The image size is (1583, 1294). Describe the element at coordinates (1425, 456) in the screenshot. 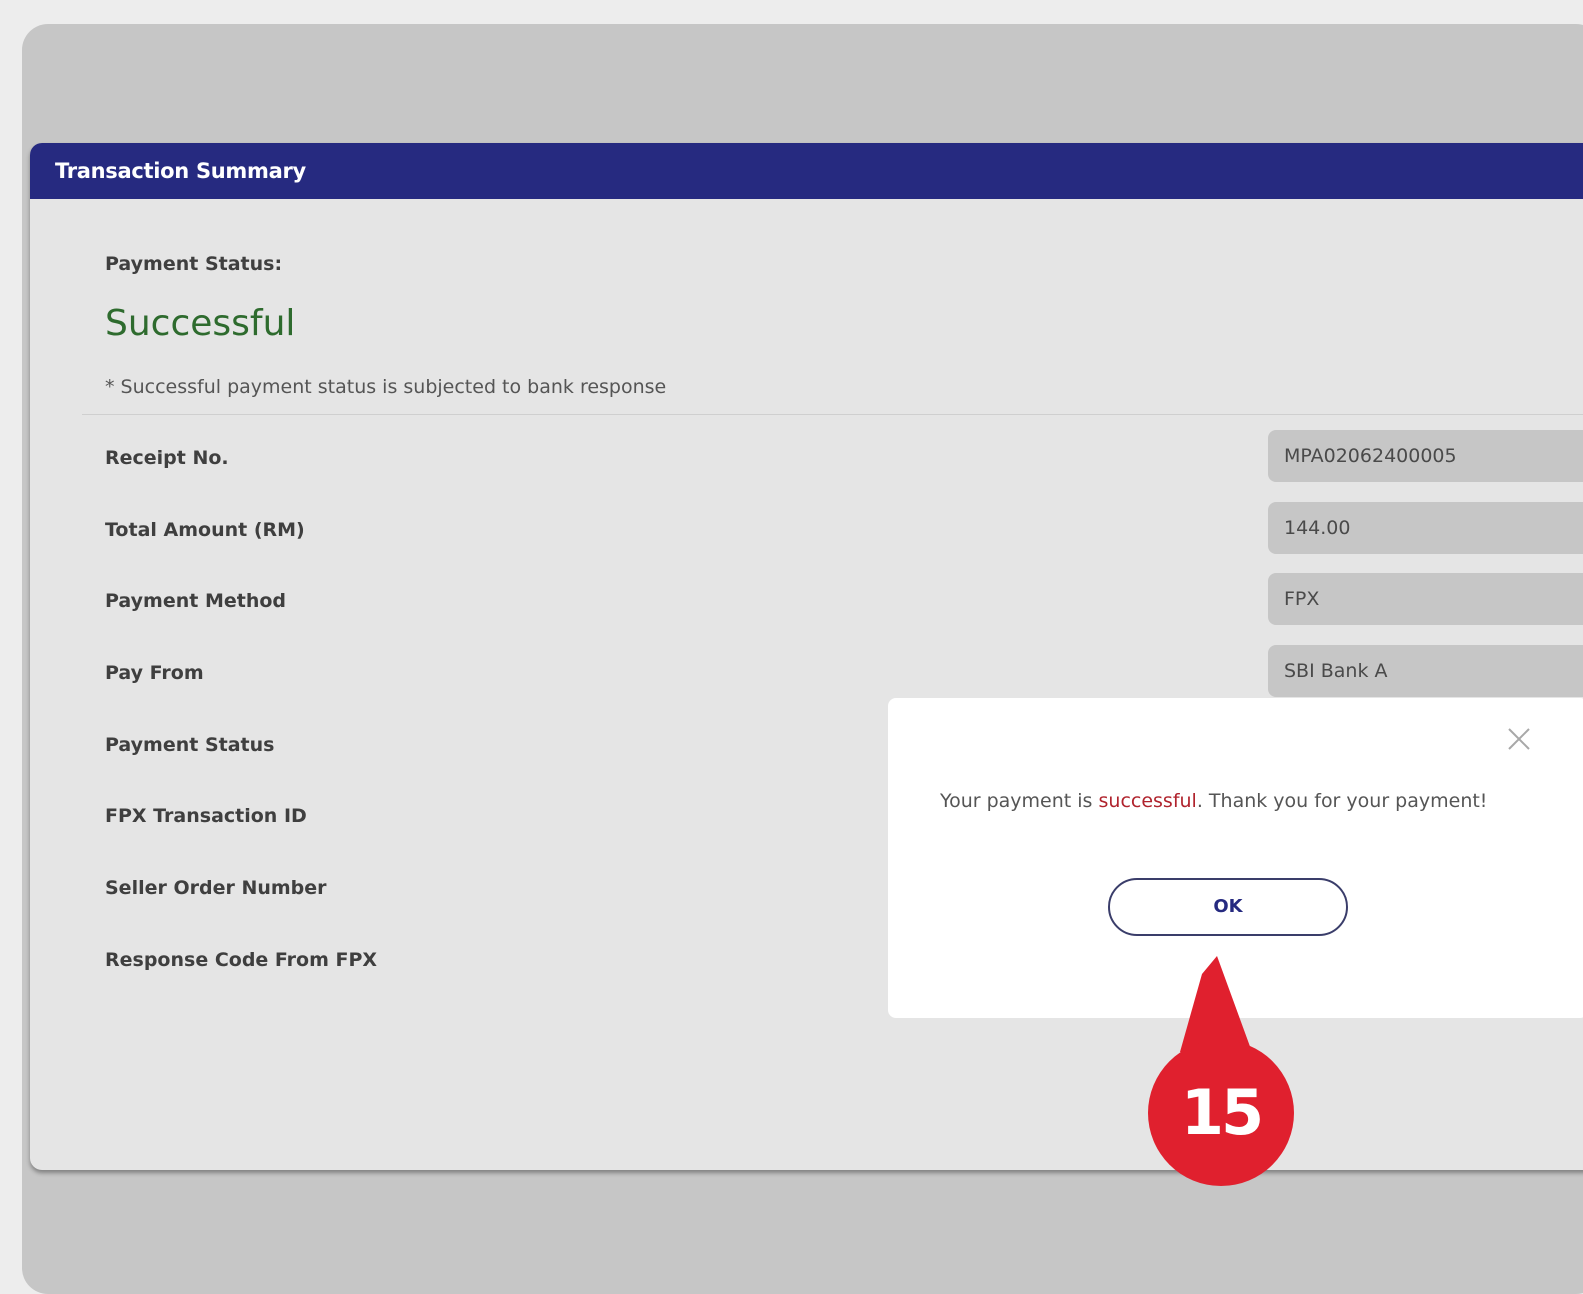

I see `receipt-no-field: MPA02062400005` at that location.